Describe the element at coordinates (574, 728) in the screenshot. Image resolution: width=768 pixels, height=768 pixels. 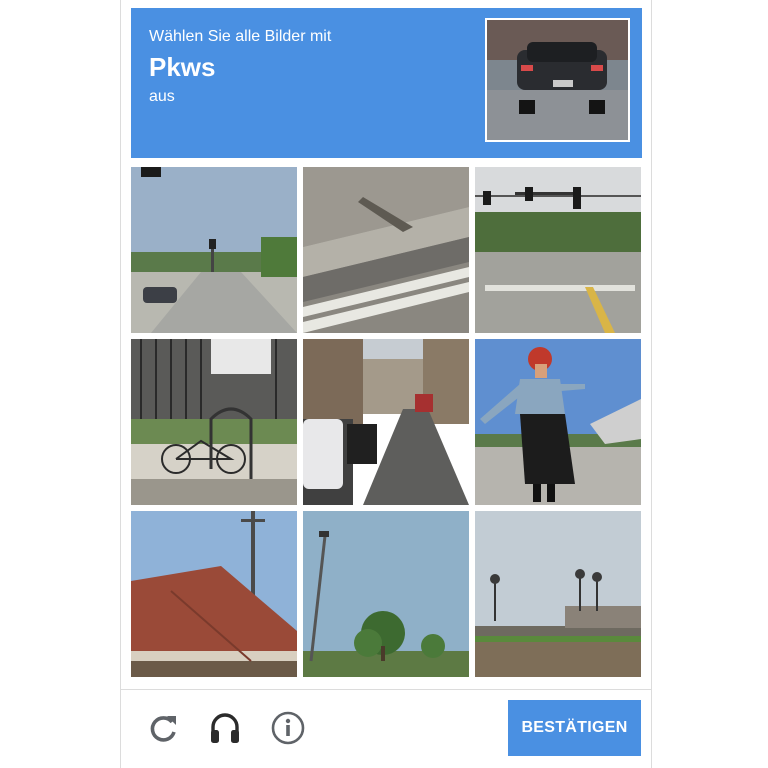
I see `confirm-button: BESTÄTIGEN` at that location.